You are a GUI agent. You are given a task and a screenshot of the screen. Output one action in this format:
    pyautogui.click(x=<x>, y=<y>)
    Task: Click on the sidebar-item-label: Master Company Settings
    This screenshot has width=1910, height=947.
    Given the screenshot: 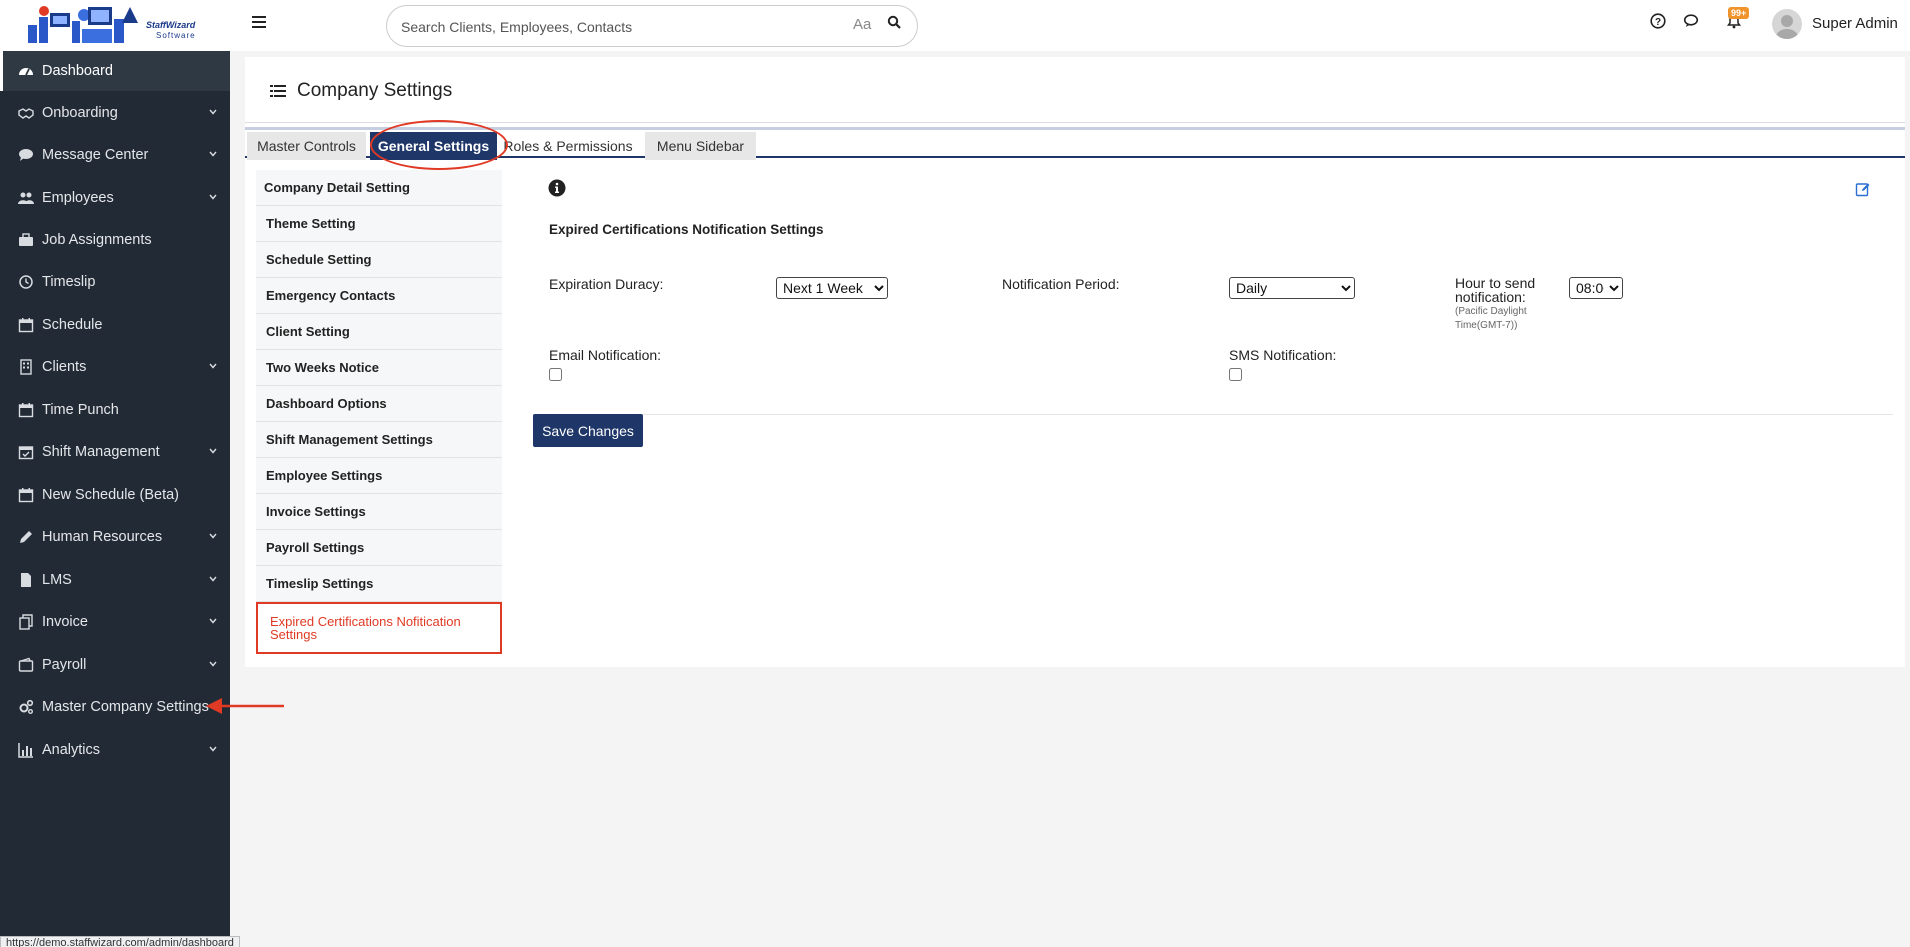 What is the action you would take?
    pyautogui.click(x=125, y=707)
    